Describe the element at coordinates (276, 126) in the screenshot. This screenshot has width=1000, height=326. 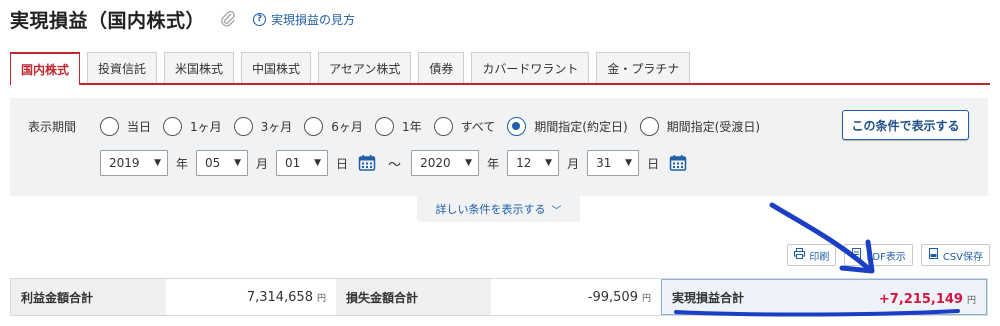
I see `radio-label: 3ヶ月` at that location.